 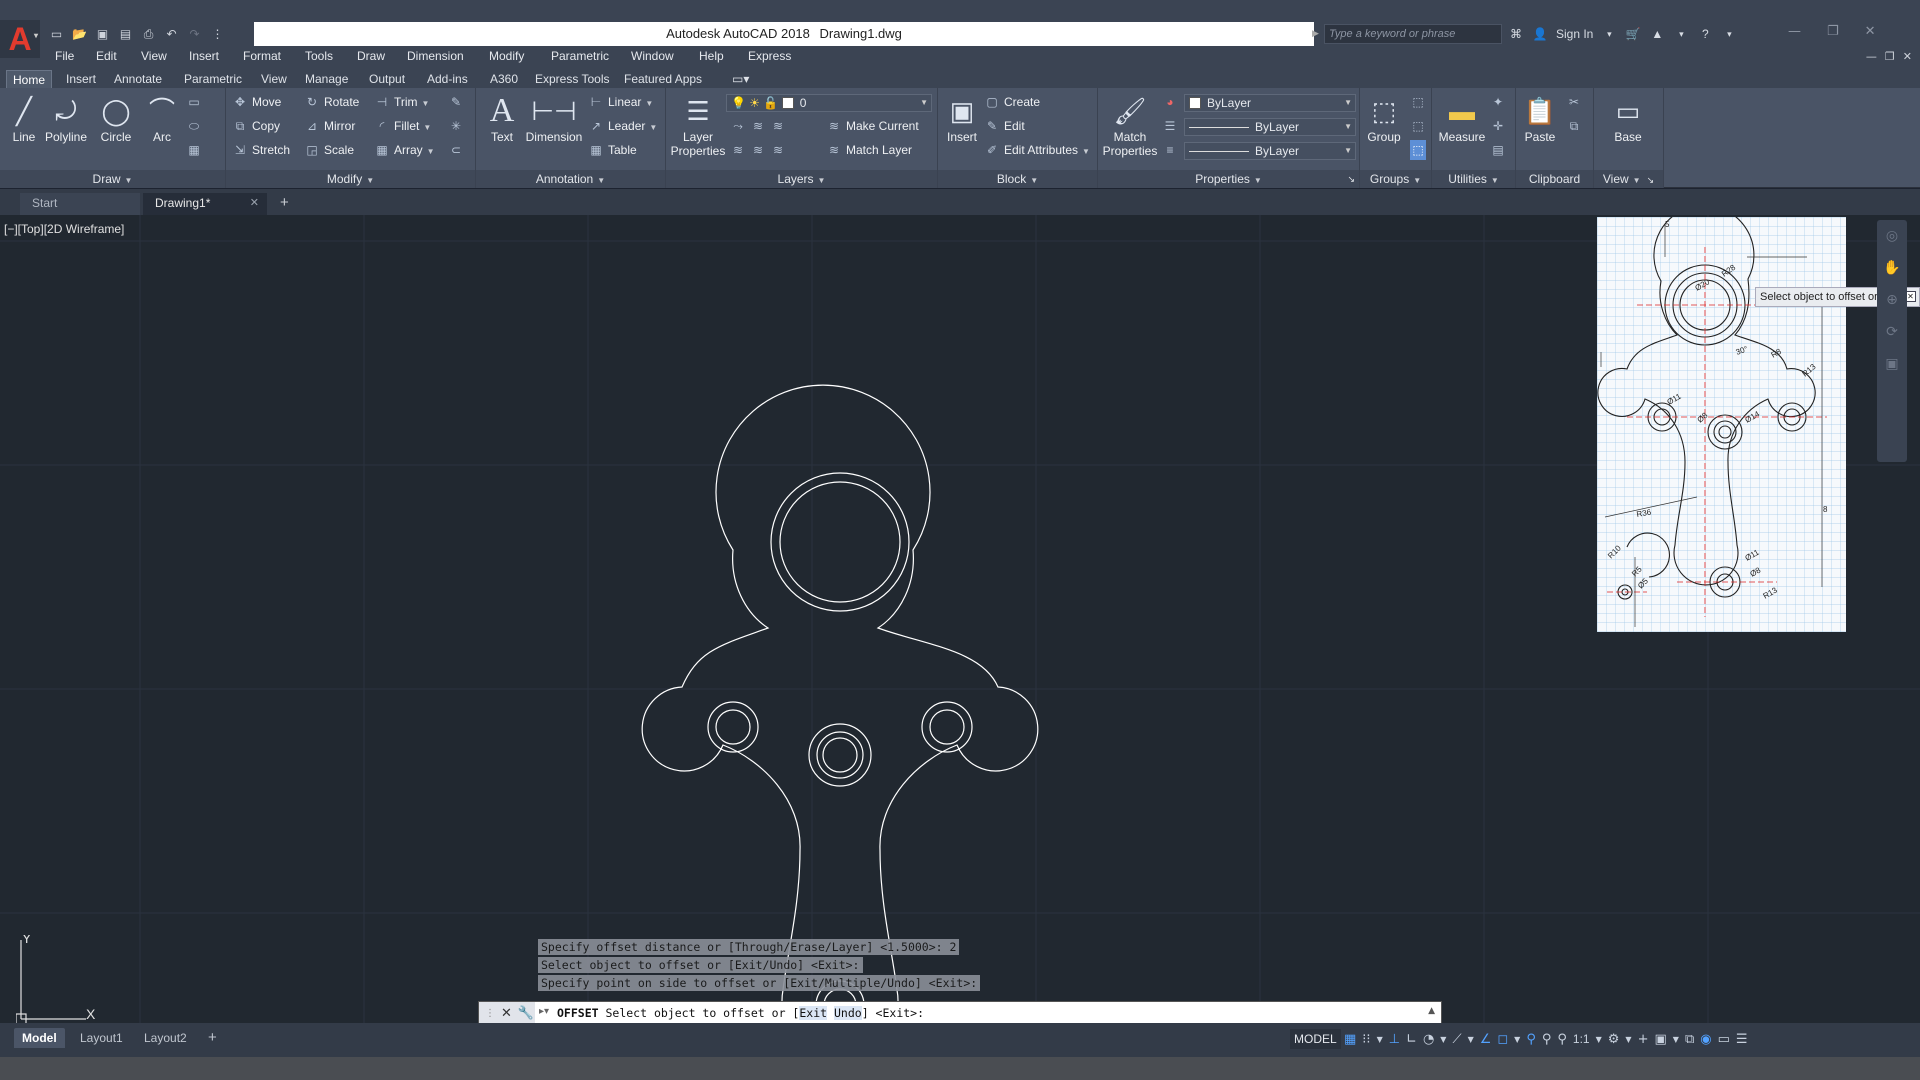 I want to click on text-button: A Text, so click(x=502, y=118).